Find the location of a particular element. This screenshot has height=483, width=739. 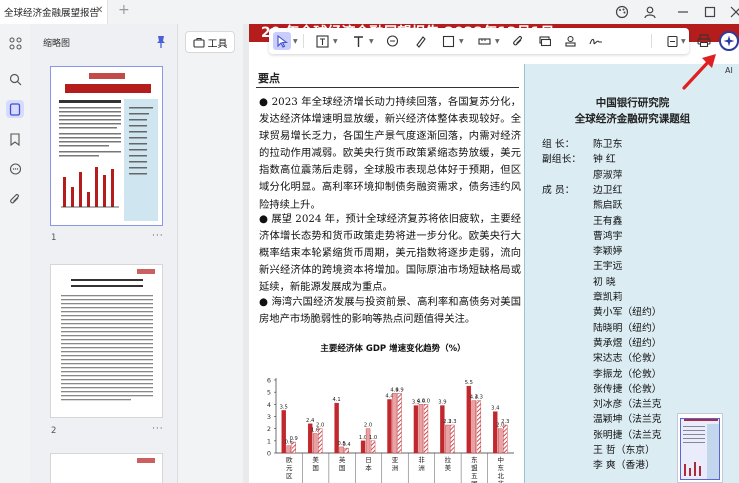

page-1-more-button: ··· is located at coordinates (158, 236).